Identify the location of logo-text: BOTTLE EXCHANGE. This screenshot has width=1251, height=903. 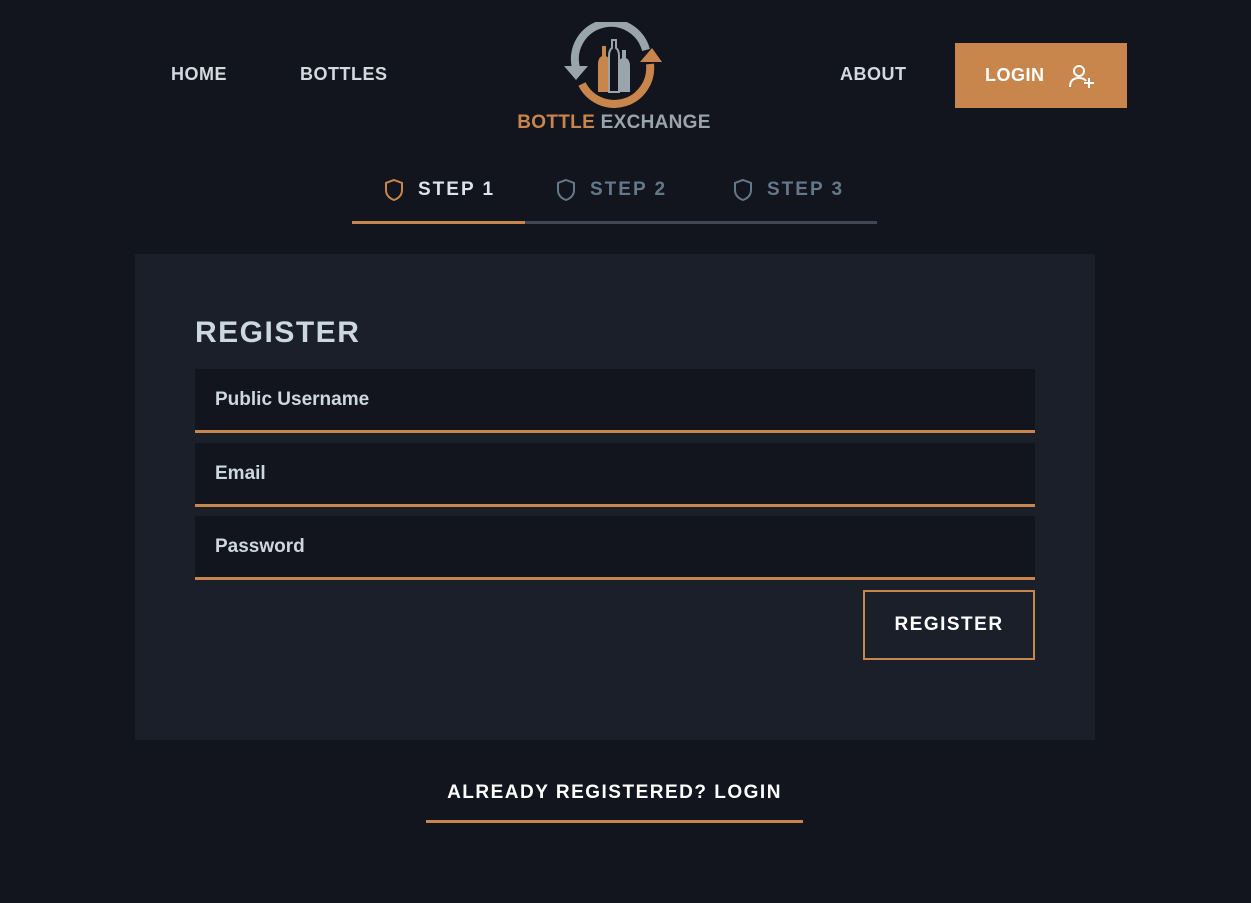
(614, 123).